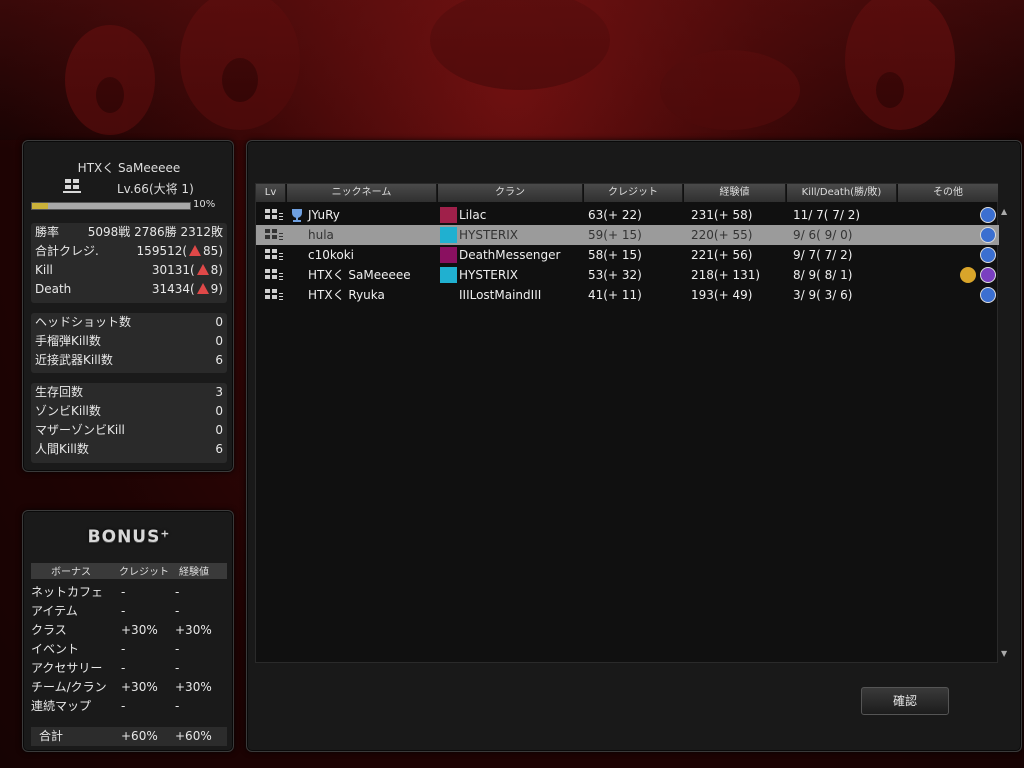  What do you see at coordinates (67, 592) in the screenshot?
I see `bonus-name: ネットカフェ` at bounding box center [67, 592].